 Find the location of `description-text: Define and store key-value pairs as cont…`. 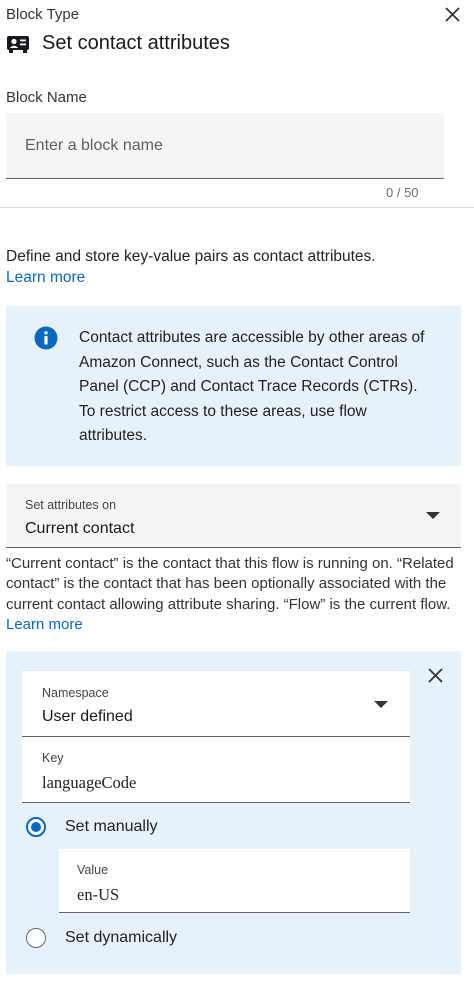

description-text: Define and store key-value pairs as cont… is located at coordinates (191, 256).